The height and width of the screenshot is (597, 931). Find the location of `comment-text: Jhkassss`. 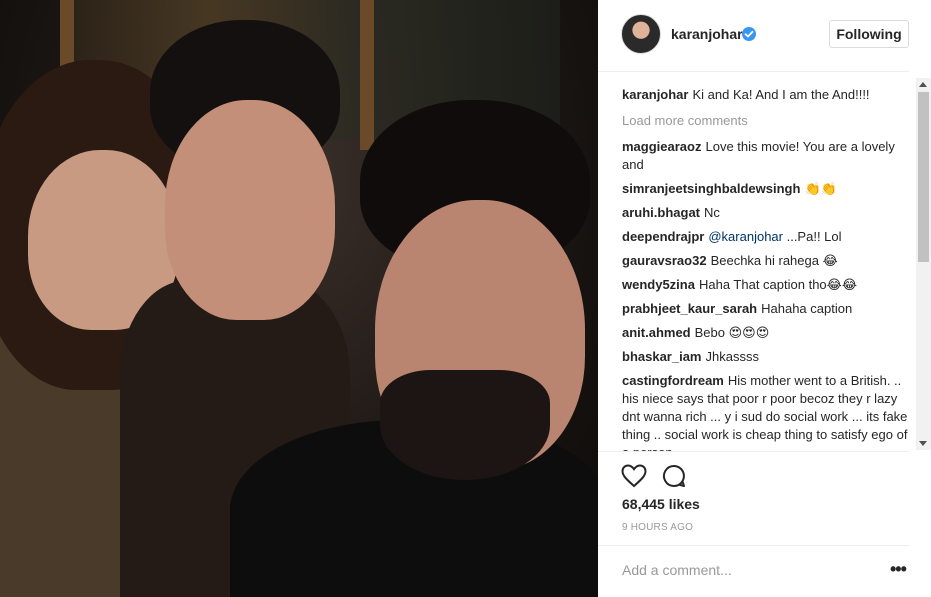

comment-text: Jhkassss is located at coordinates (732, 356).